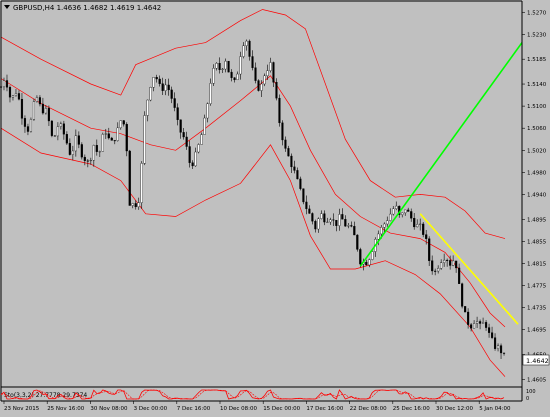 The image size is (550, 417). Describe the element at coordinates (537, 107) in the screenshot. I see `price-tick-label: 1.5100` at that location.